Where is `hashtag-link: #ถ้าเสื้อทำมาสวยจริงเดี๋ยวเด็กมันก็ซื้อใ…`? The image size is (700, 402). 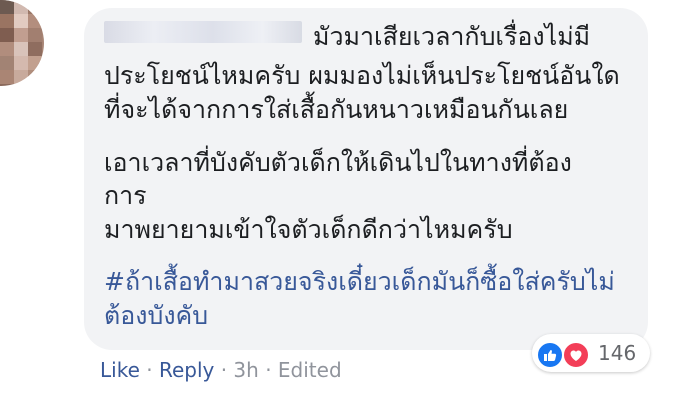
hashtag-link: #ถ้าเสื้อทำมาสวยจริงเดี๋ยวเด็กมันก็ซื้อใ… is located at coordinates (359, 282).